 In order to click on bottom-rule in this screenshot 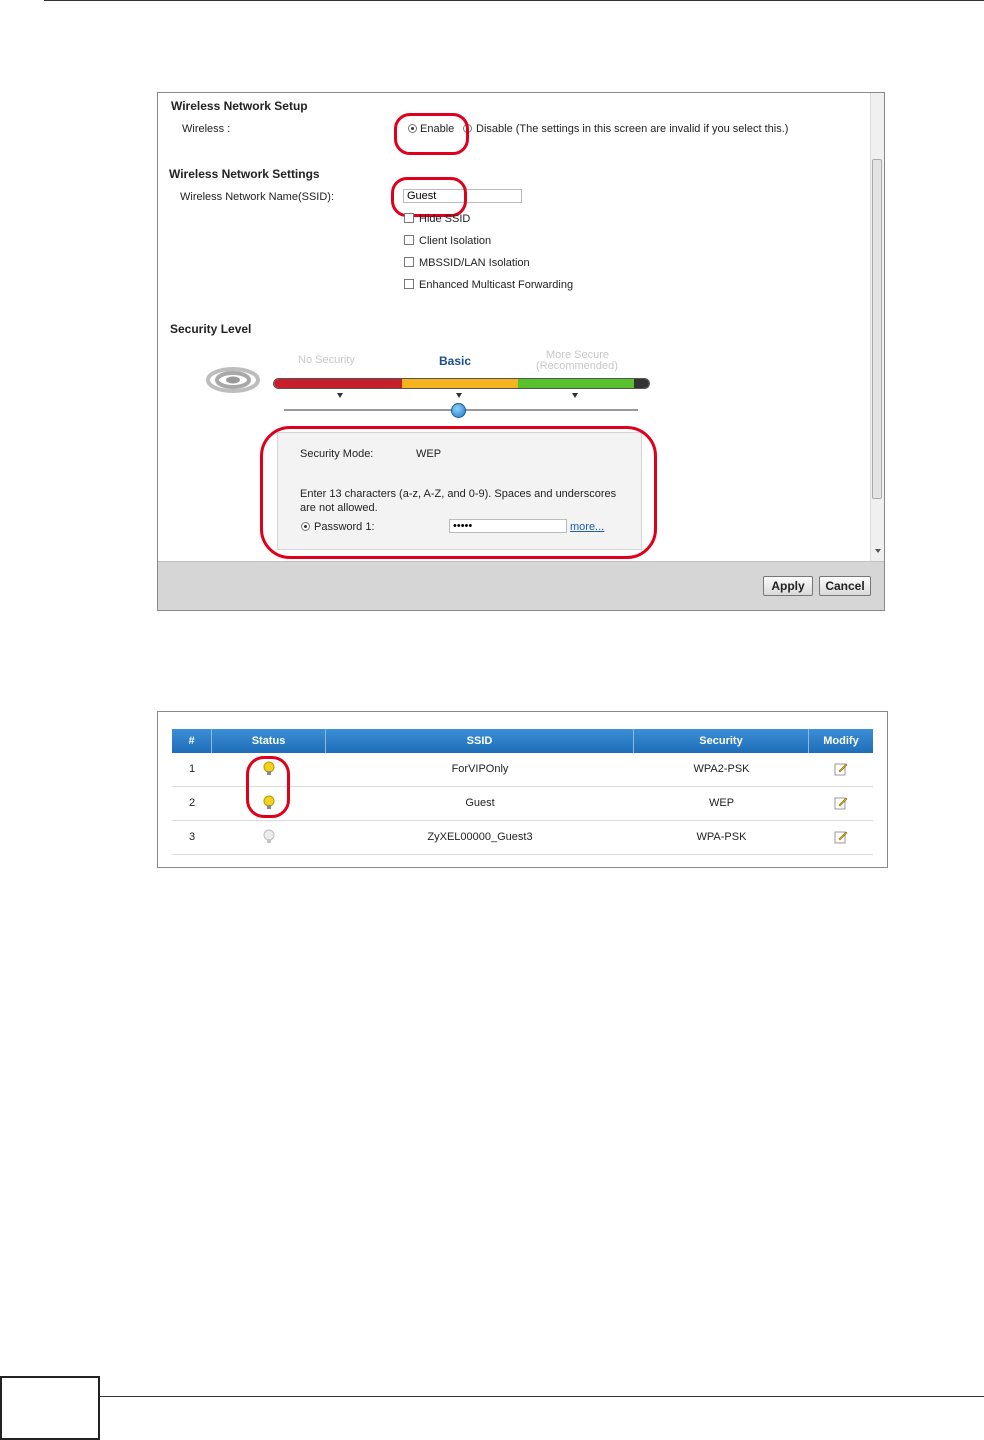, I will do `click(514, 1396)`.